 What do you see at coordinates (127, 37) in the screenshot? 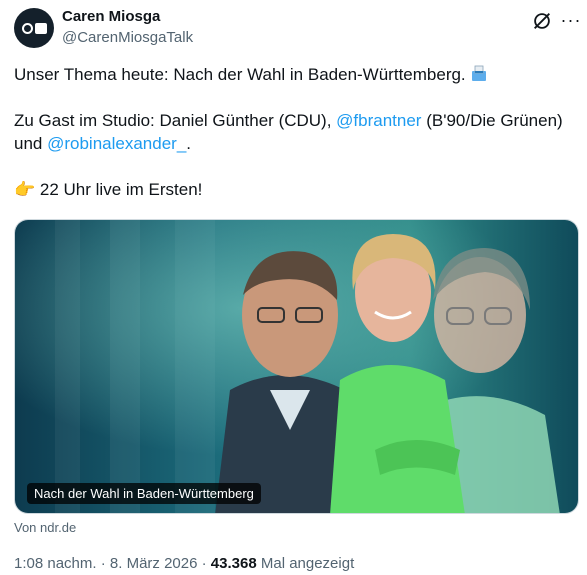
I see `author-handle: @CarenMiosgaTalk` at bounding box center [127, 37].